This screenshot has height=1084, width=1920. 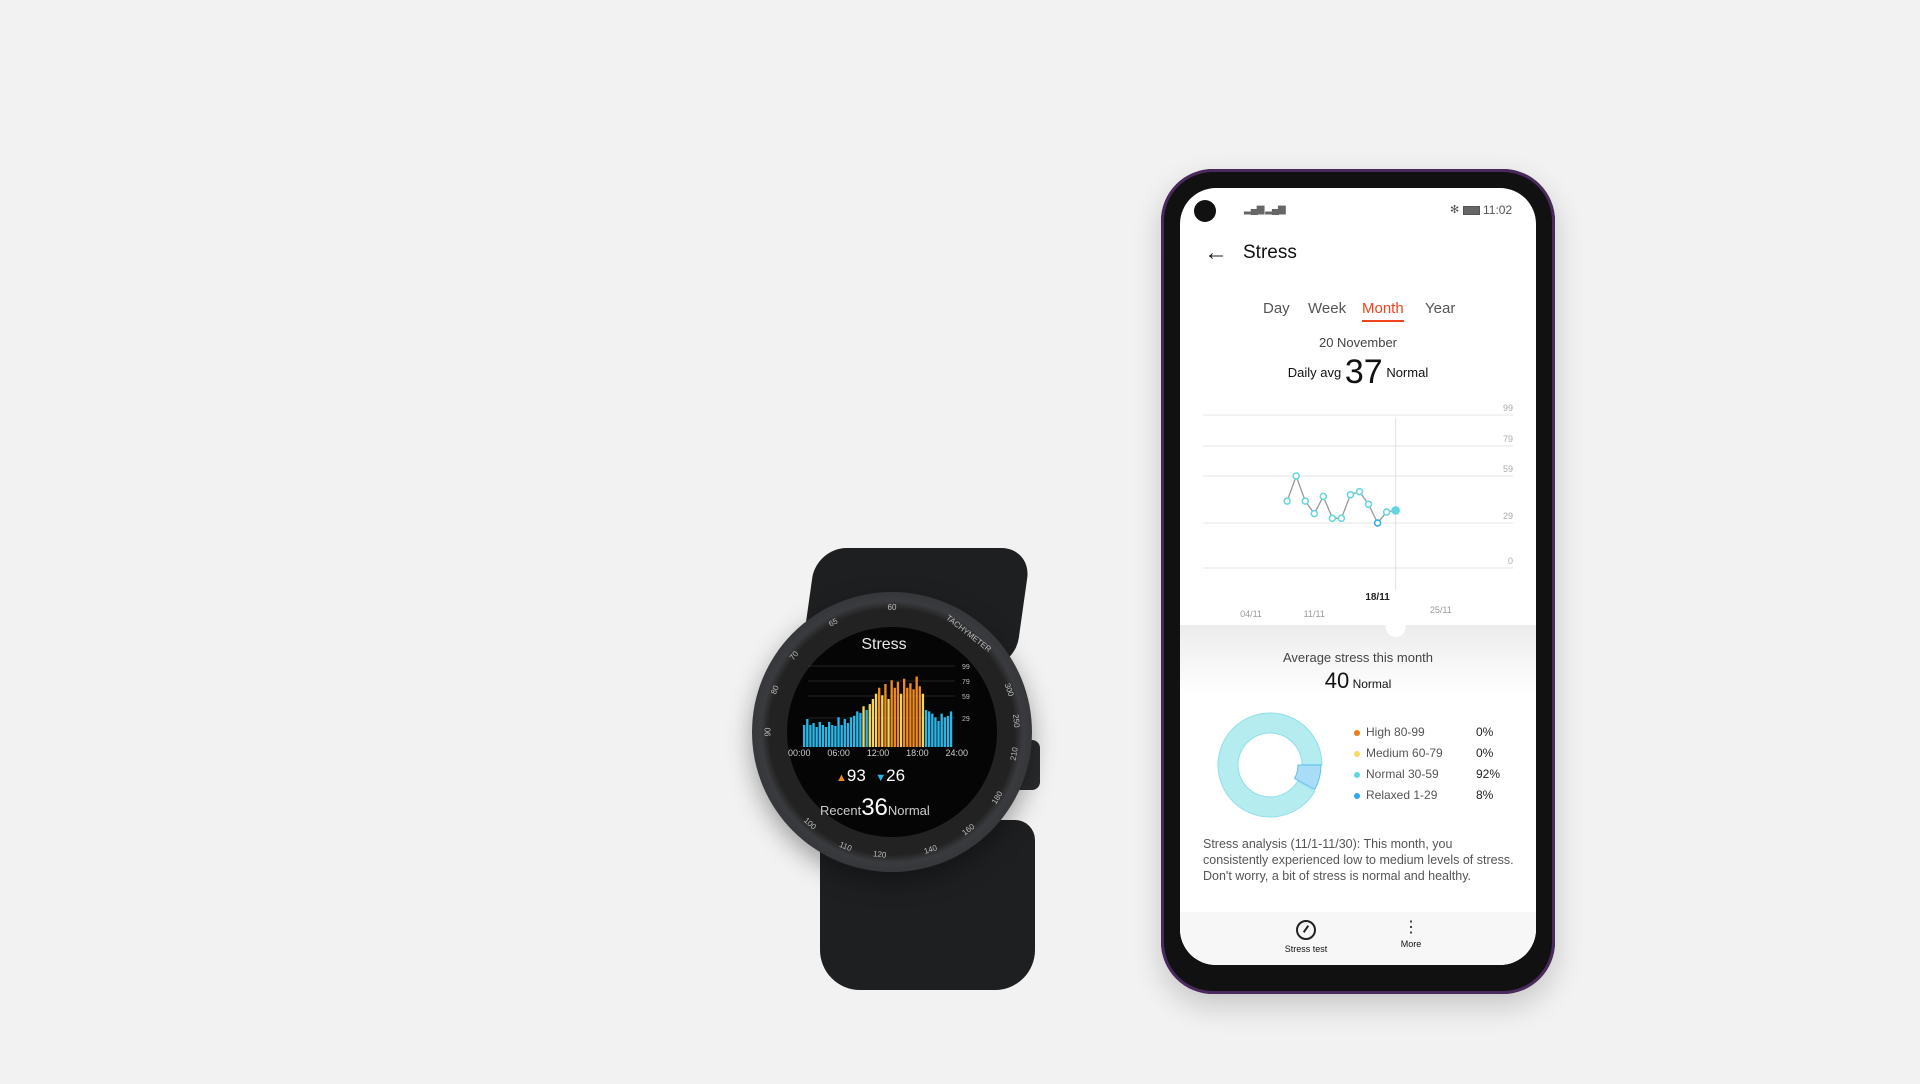 I want to click on legend-label: High 80-99, so click(x=1395, y=732).